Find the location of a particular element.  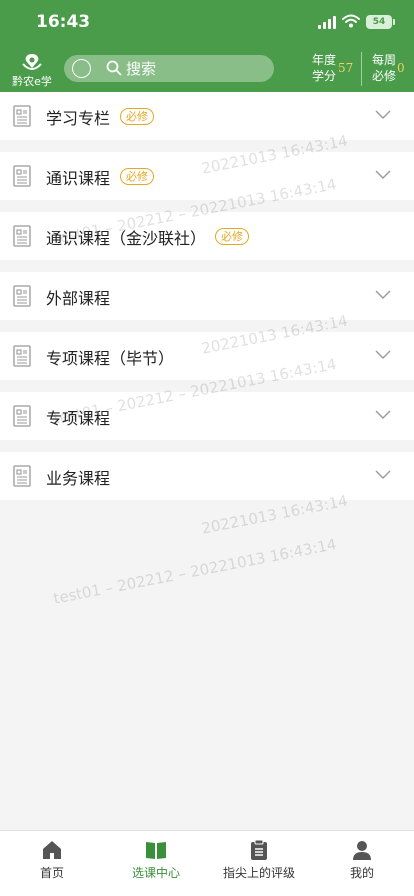

home-icon is located at coordinates (52, 850).